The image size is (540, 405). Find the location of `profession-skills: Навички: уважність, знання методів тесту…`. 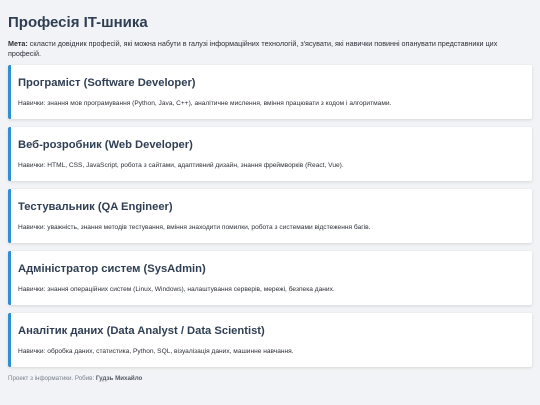

profession-skills: Навички: уважність, знання методів тесту… is located at coordinates (194, 227).